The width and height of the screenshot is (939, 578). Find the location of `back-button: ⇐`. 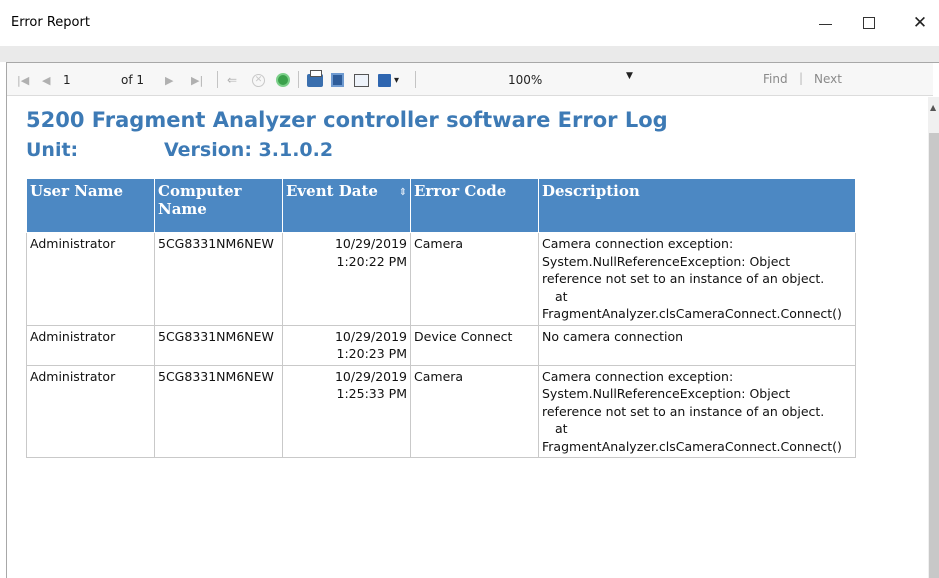

back-button: ⇐ is located at coordinates (232, 80).